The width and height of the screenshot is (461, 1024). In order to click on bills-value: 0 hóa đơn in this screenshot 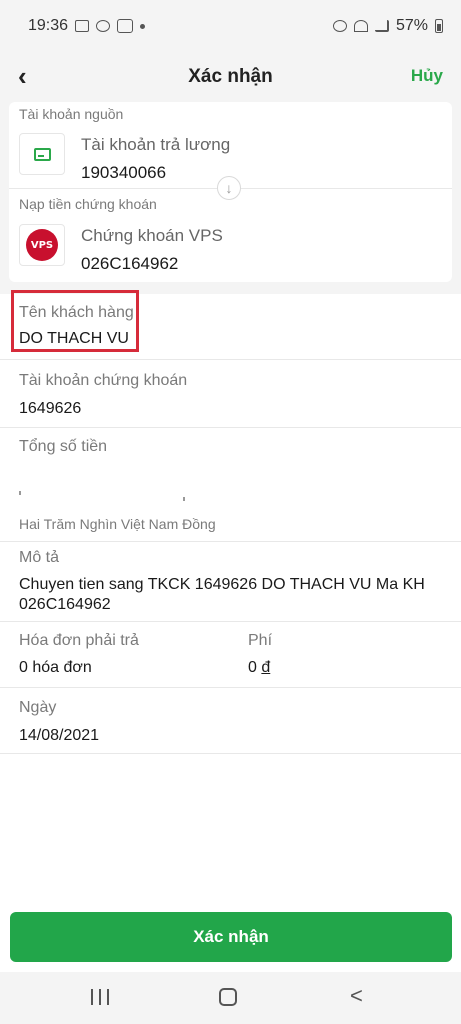, I will do `click(55, 667)`.